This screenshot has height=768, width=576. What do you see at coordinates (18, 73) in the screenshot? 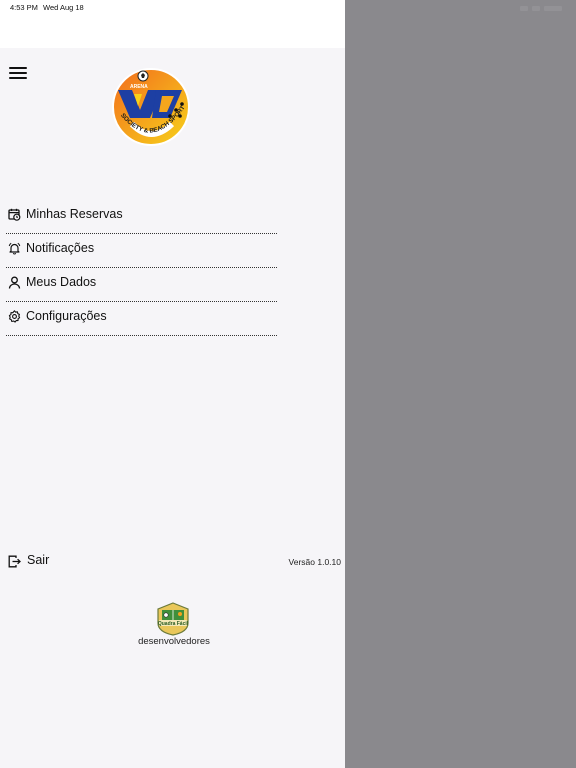
I see `hamburger-icon` at bounding box center [18, 73].